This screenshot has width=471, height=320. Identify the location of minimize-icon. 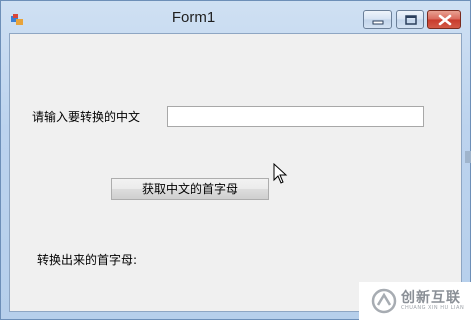
(378, 22).